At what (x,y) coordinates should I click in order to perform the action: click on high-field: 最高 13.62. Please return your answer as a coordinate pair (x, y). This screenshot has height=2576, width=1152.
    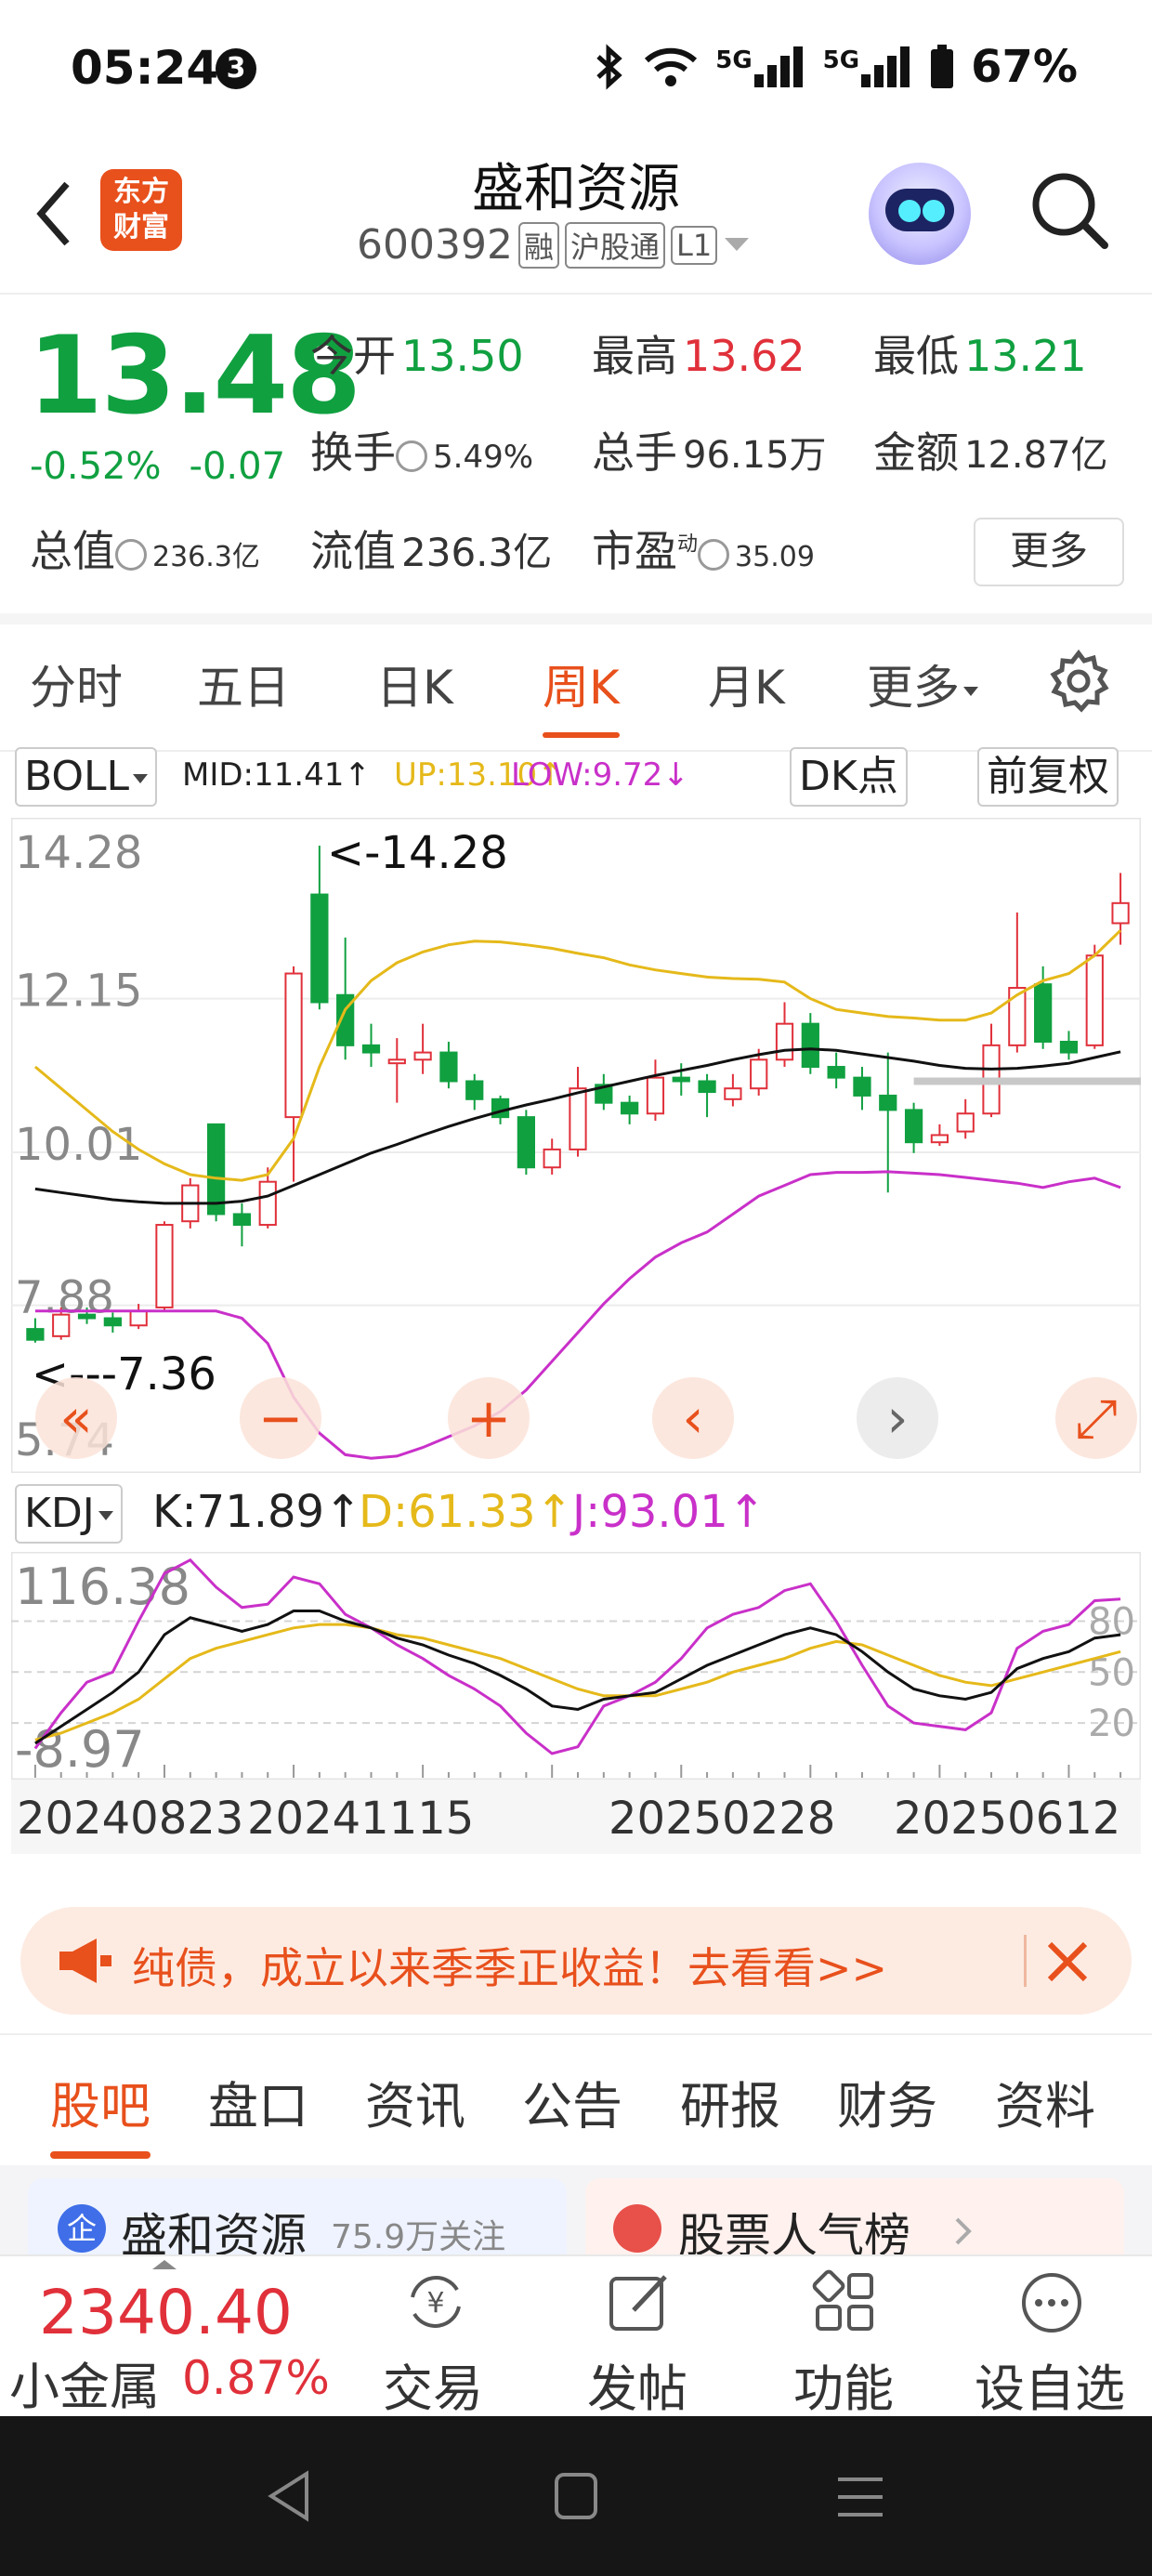
    Looking at the image, I should click on (698, 356).